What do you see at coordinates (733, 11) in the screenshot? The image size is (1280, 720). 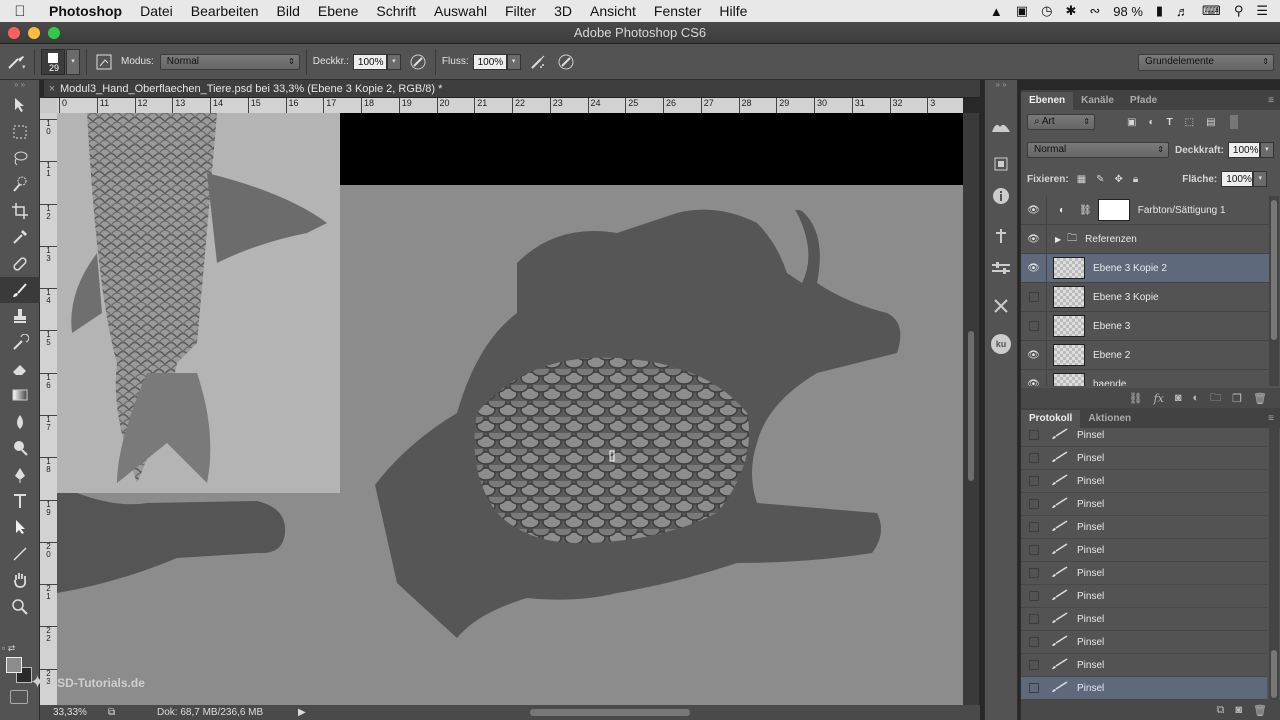 I see `menu-hilfe: Hilfe` at bounding box center [733, 11].